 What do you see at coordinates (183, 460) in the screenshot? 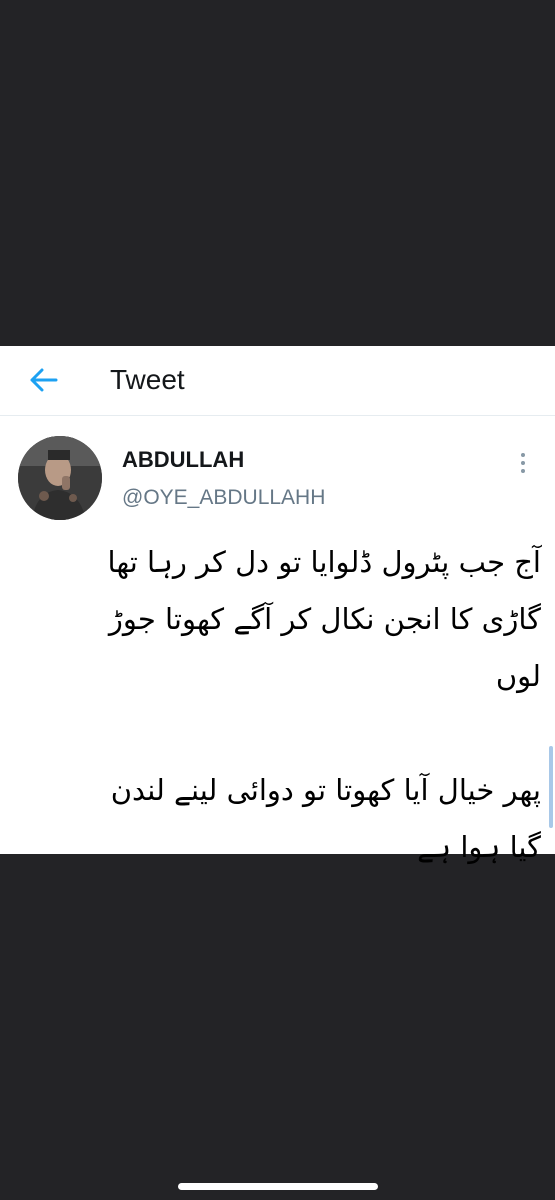
I see `author-display-name: ABDULLAH` at bounding box center [183, 460].